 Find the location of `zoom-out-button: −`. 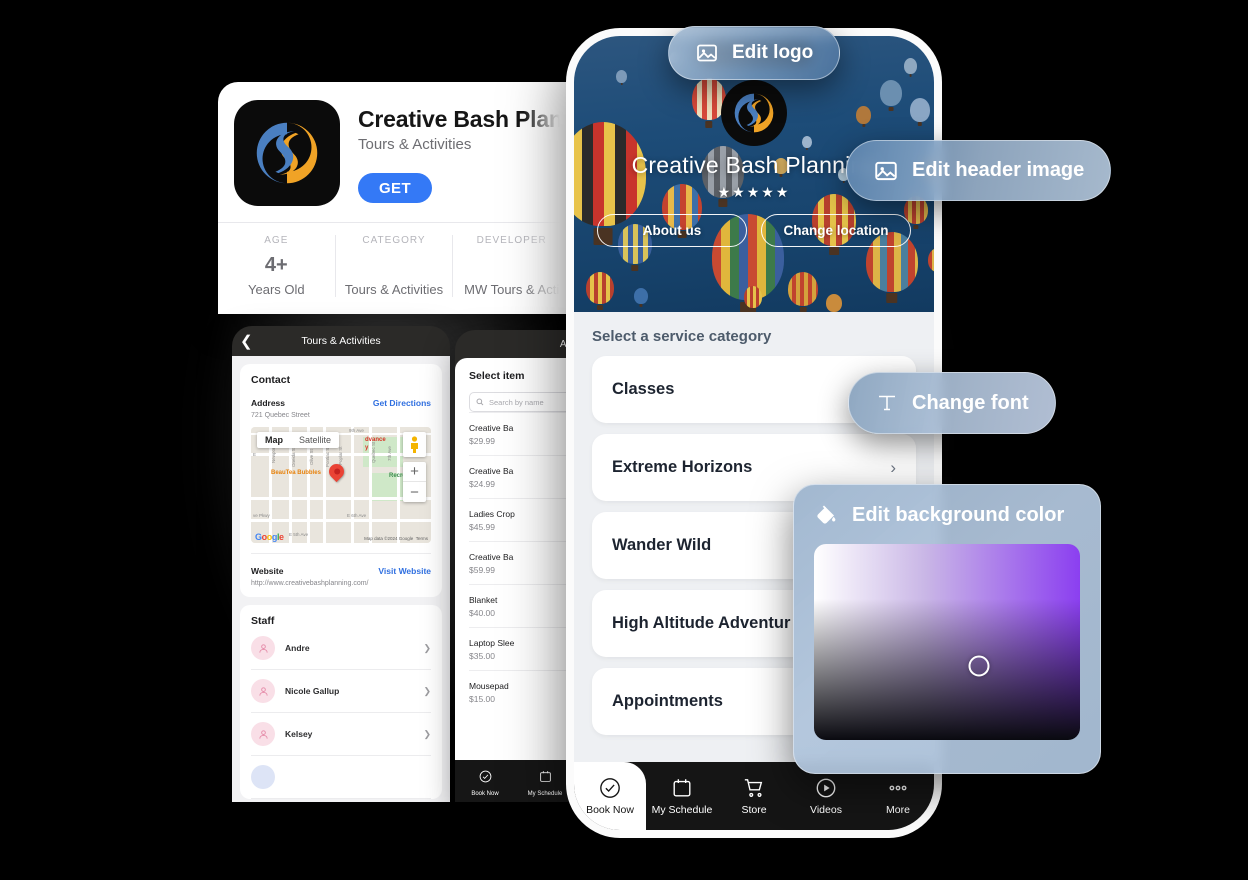

zoom-out-button: − is located at coordinates (414, 492).